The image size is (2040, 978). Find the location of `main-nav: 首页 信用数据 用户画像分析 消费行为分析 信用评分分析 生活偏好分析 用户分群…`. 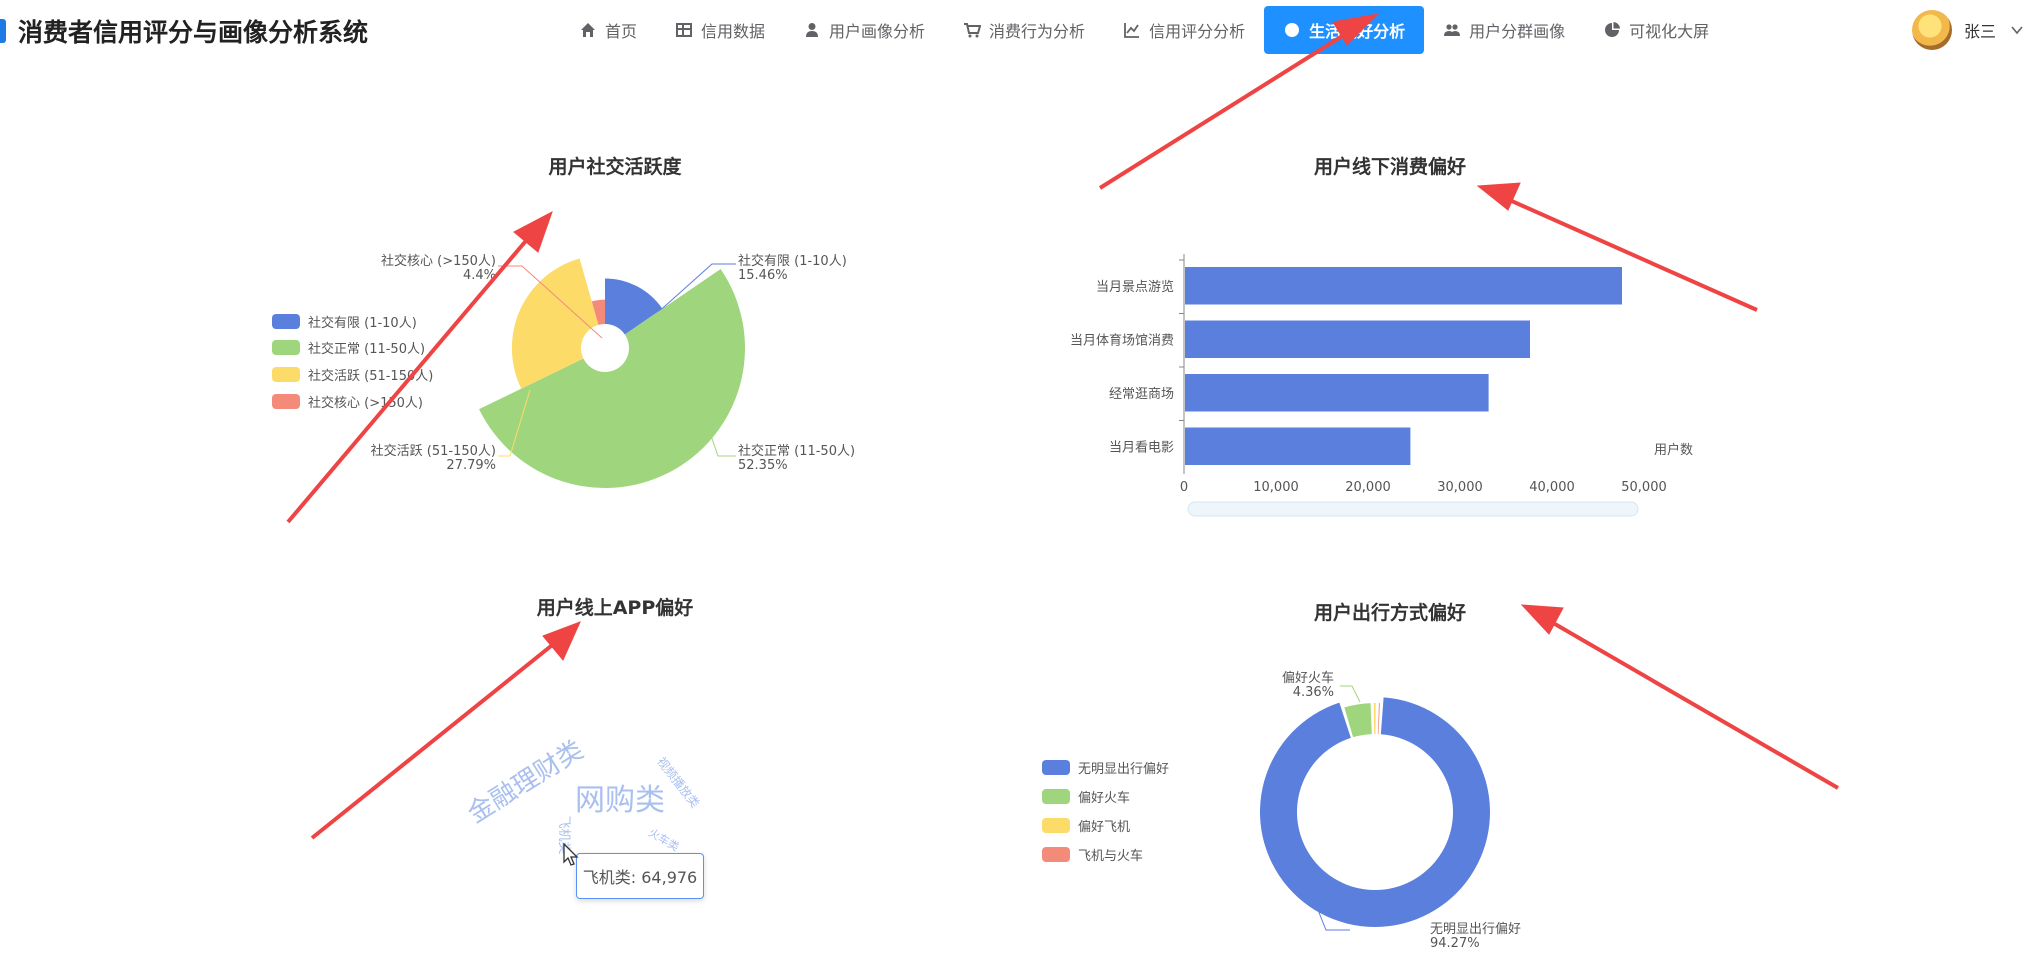

main-nav: 首页 信用数据 用户画像分析 消费行为分析 信用评分分析 生活偏好分析 用户分群… is located at coordinates (1144, 30).